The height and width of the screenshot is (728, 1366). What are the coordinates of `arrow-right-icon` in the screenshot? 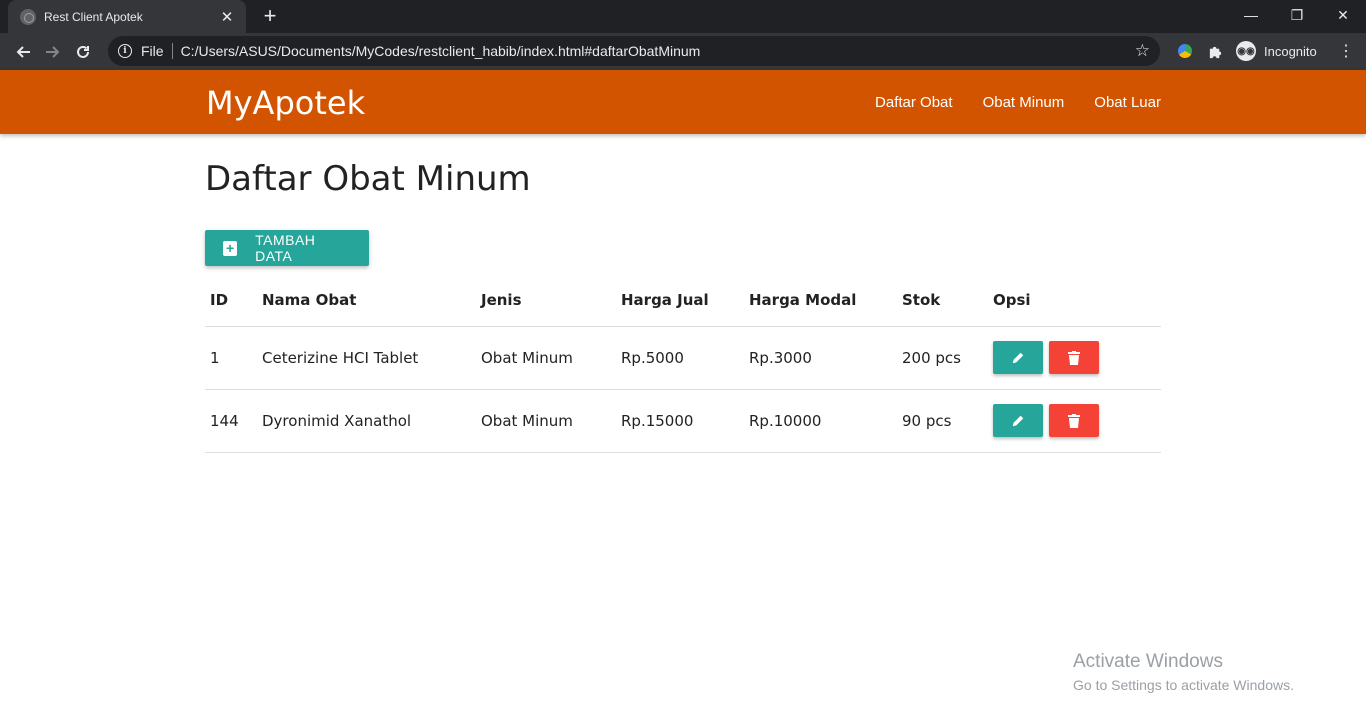 It's located at (53, 51).